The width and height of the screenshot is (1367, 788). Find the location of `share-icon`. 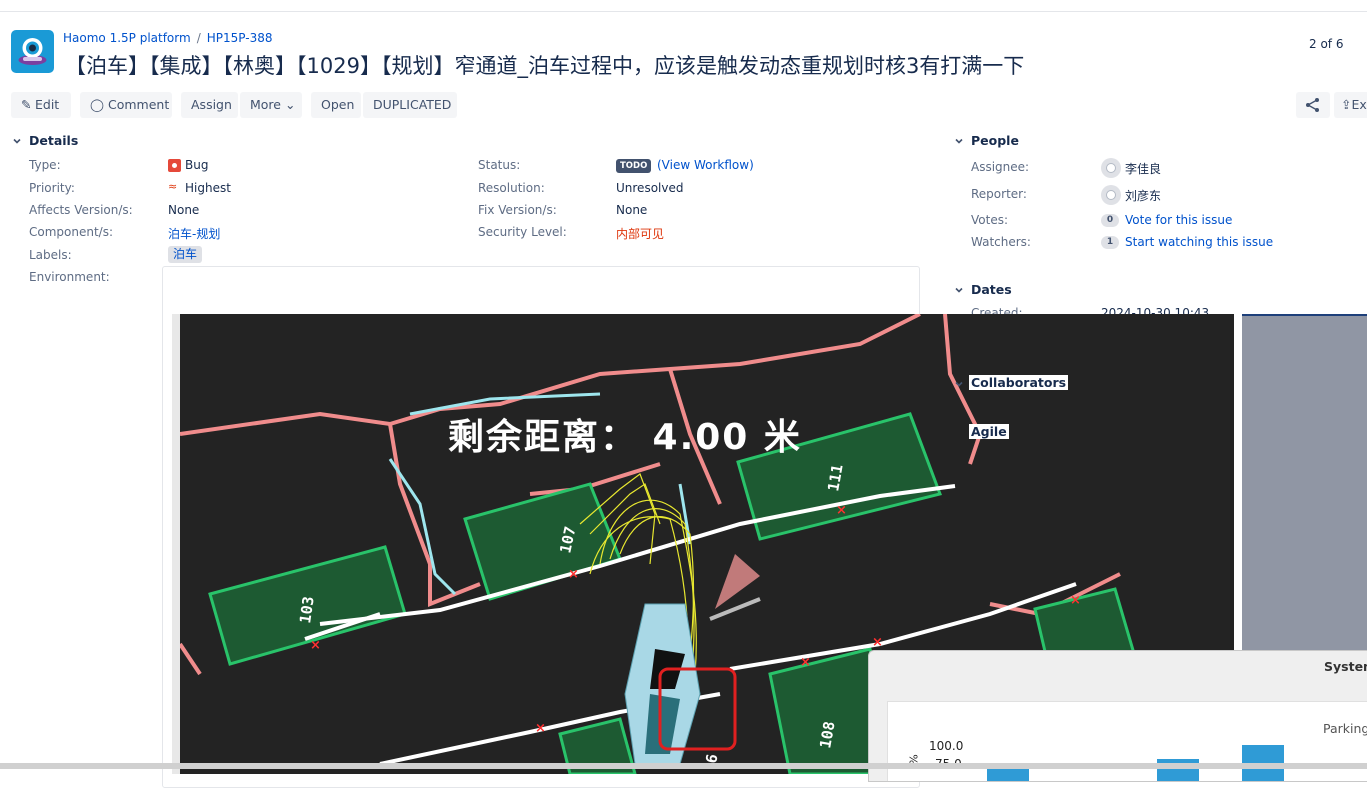

share-icon is located at coordinates (1312, 105).